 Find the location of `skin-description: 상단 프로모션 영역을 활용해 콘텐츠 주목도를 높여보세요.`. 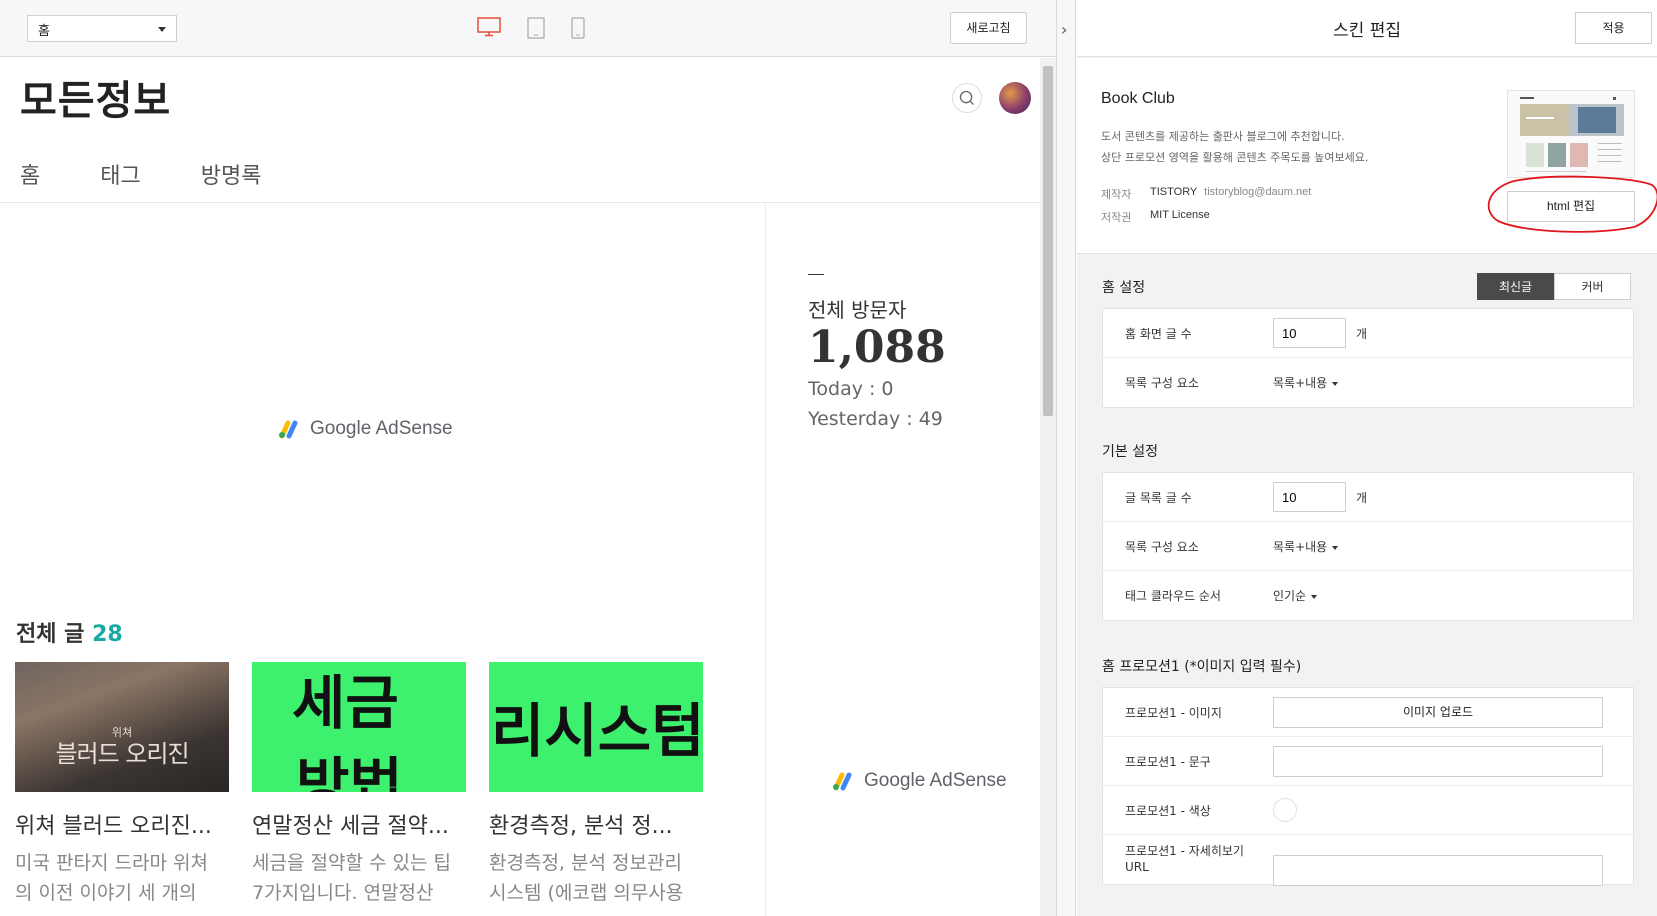

skin-description: 상단 프로모션 영역을 활용해 콘텐츠 주목도를 높여보세요. is located at coordinates (1235, 157).